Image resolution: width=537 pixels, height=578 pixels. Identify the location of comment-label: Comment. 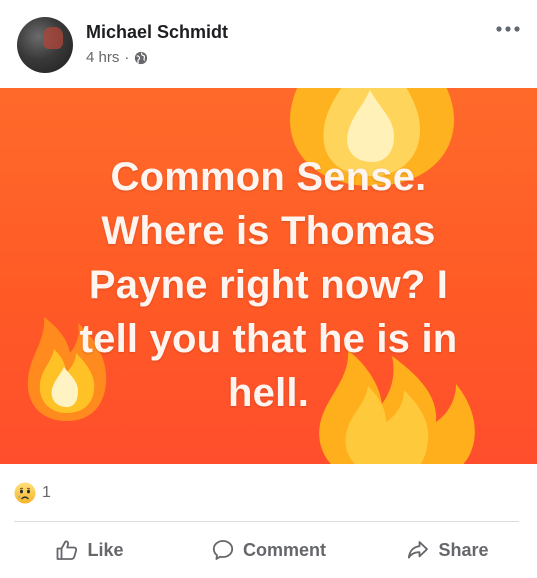
(284, 549).